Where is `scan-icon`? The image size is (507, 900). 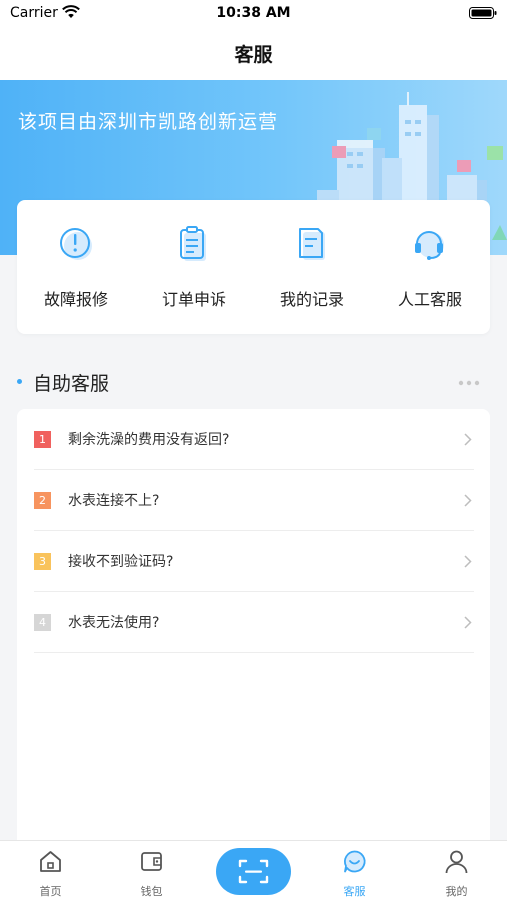 scan-icon is located at coordinates (253, 871).